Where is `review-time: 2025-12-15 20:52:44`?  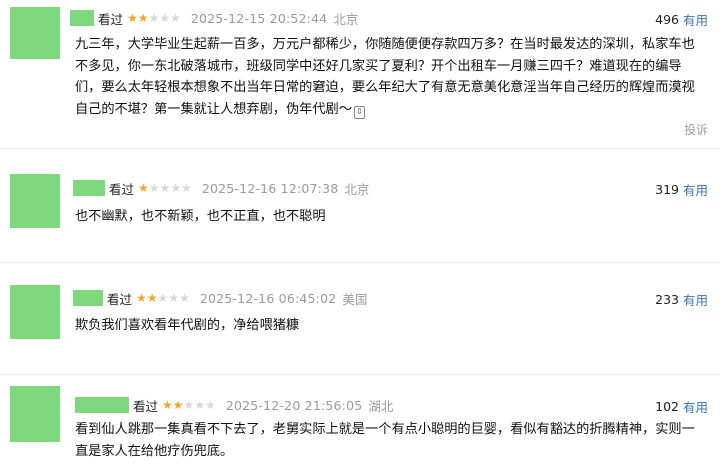
review-time: 2025-12-15 20:52:44 is located at coordinates (259, 18).